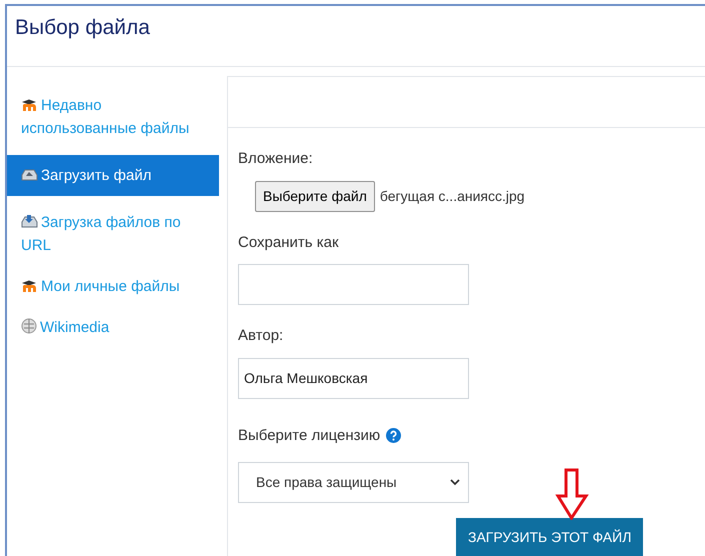  Describe the element at coordinates (353, 482) in the screenshot. I see `license-dropdown: Все права защищены` at that location.